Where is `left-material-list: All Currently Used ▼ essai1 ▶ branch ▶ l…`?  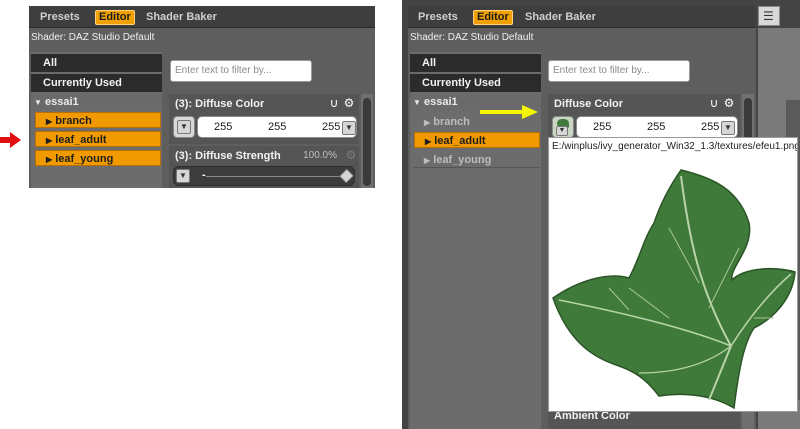 left-material-list: All Currently Used ▼ essai1 ▶ branch ▶ l… is located at coordinates (96, 120).